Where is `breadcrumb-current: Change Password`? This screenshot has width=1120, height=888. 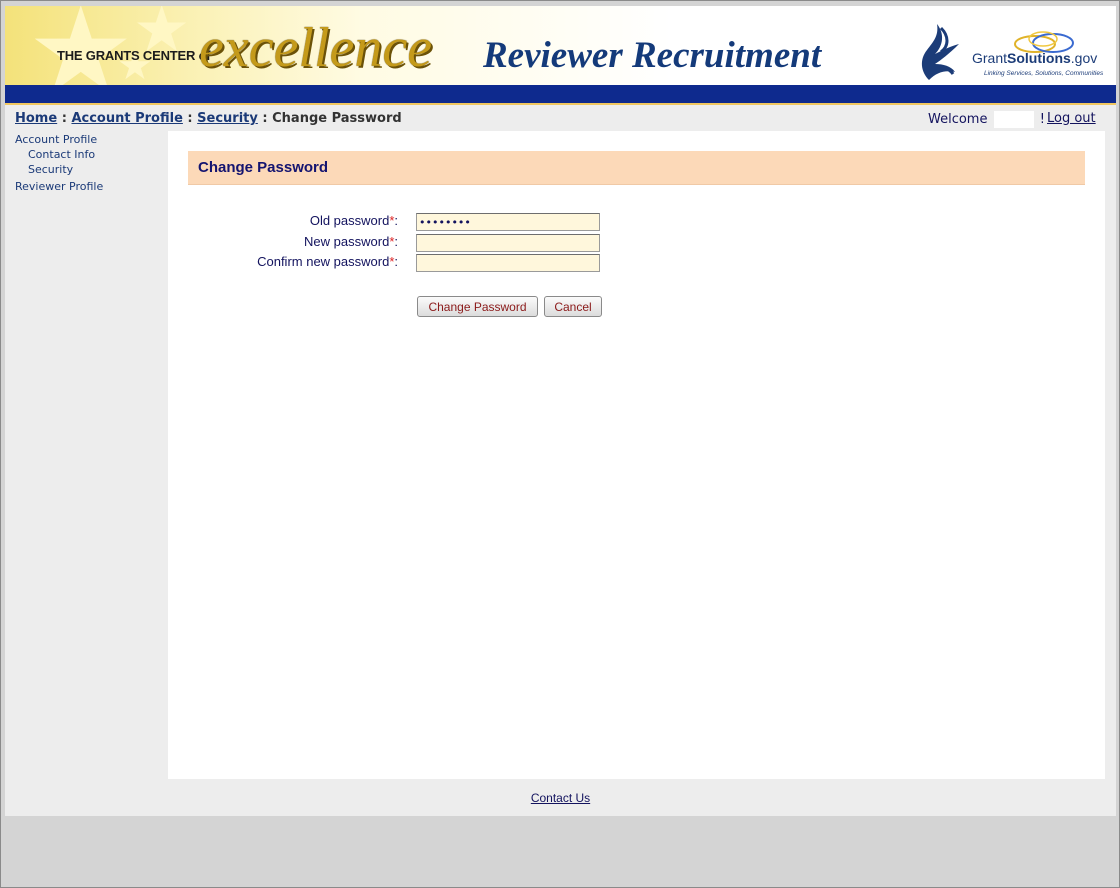 breadcrumb-current: Change Password is located at coordinates (337, 118).